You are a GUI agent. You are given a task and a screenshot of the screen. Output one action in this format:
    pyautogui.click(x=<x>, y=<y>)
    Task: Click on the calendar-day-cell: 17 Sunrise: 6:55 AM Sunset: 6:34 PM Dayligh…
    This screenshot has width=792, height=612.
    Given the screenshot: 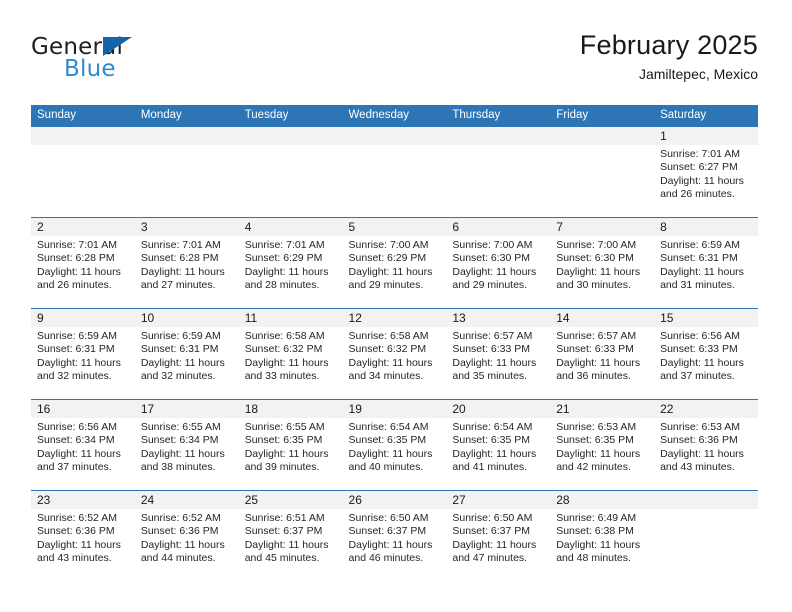 What is the action you would take?
    pyautogui.click(x=186, y=445)
    